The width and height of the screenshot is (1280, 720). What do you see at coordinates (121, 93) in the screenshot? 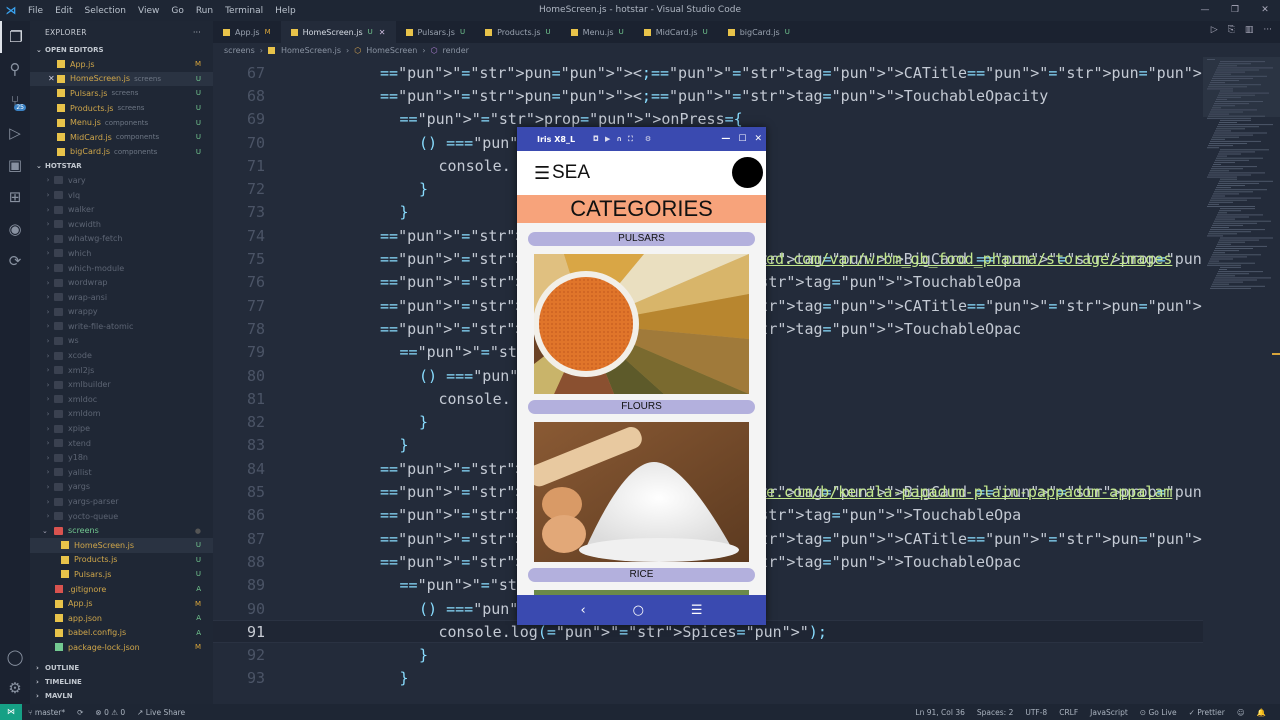
I see `open-editor-item: Pulsars.js screens U` at bounding box center [121, 93].